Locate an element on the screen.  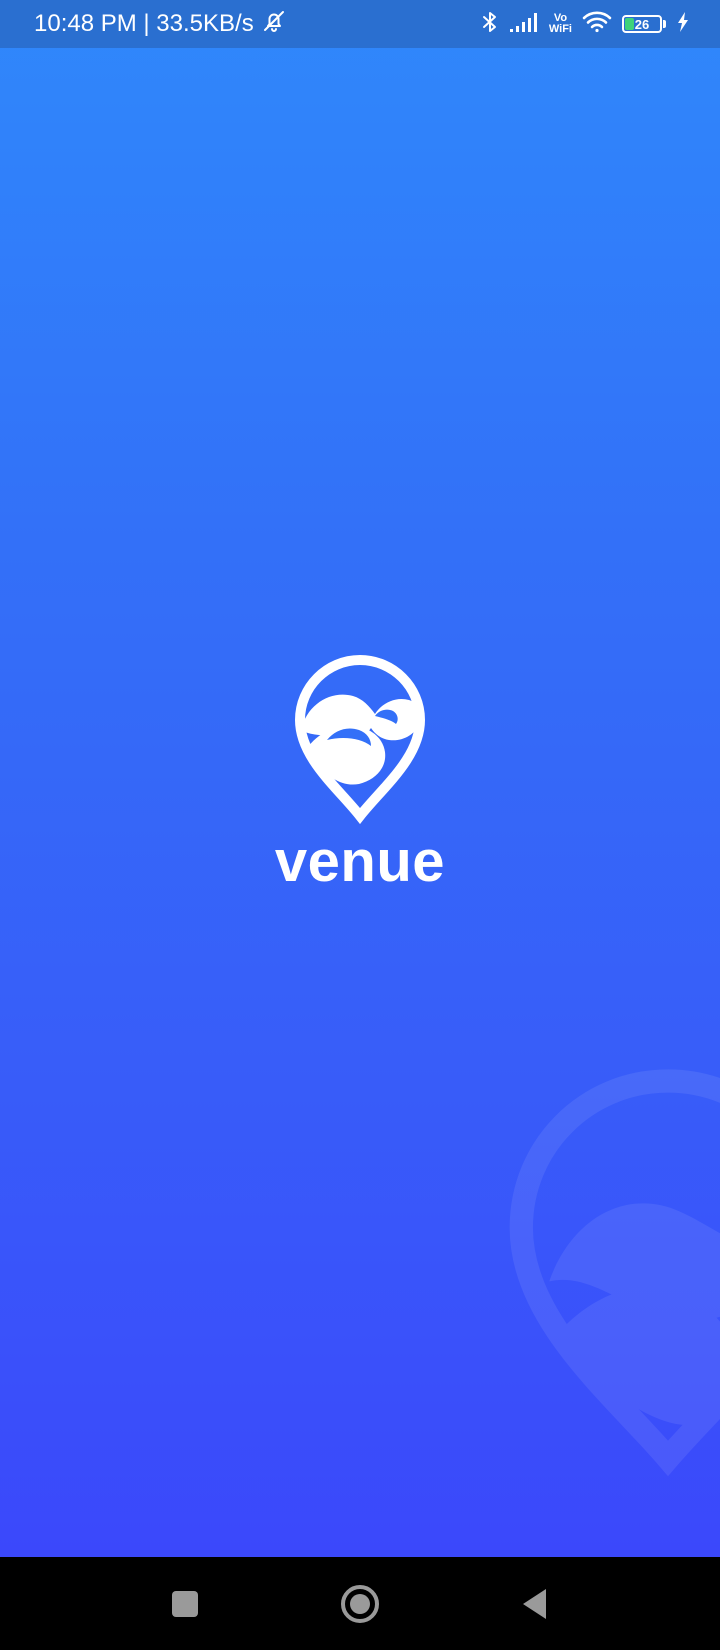
signal-icon is located at coordinates (524, 24).